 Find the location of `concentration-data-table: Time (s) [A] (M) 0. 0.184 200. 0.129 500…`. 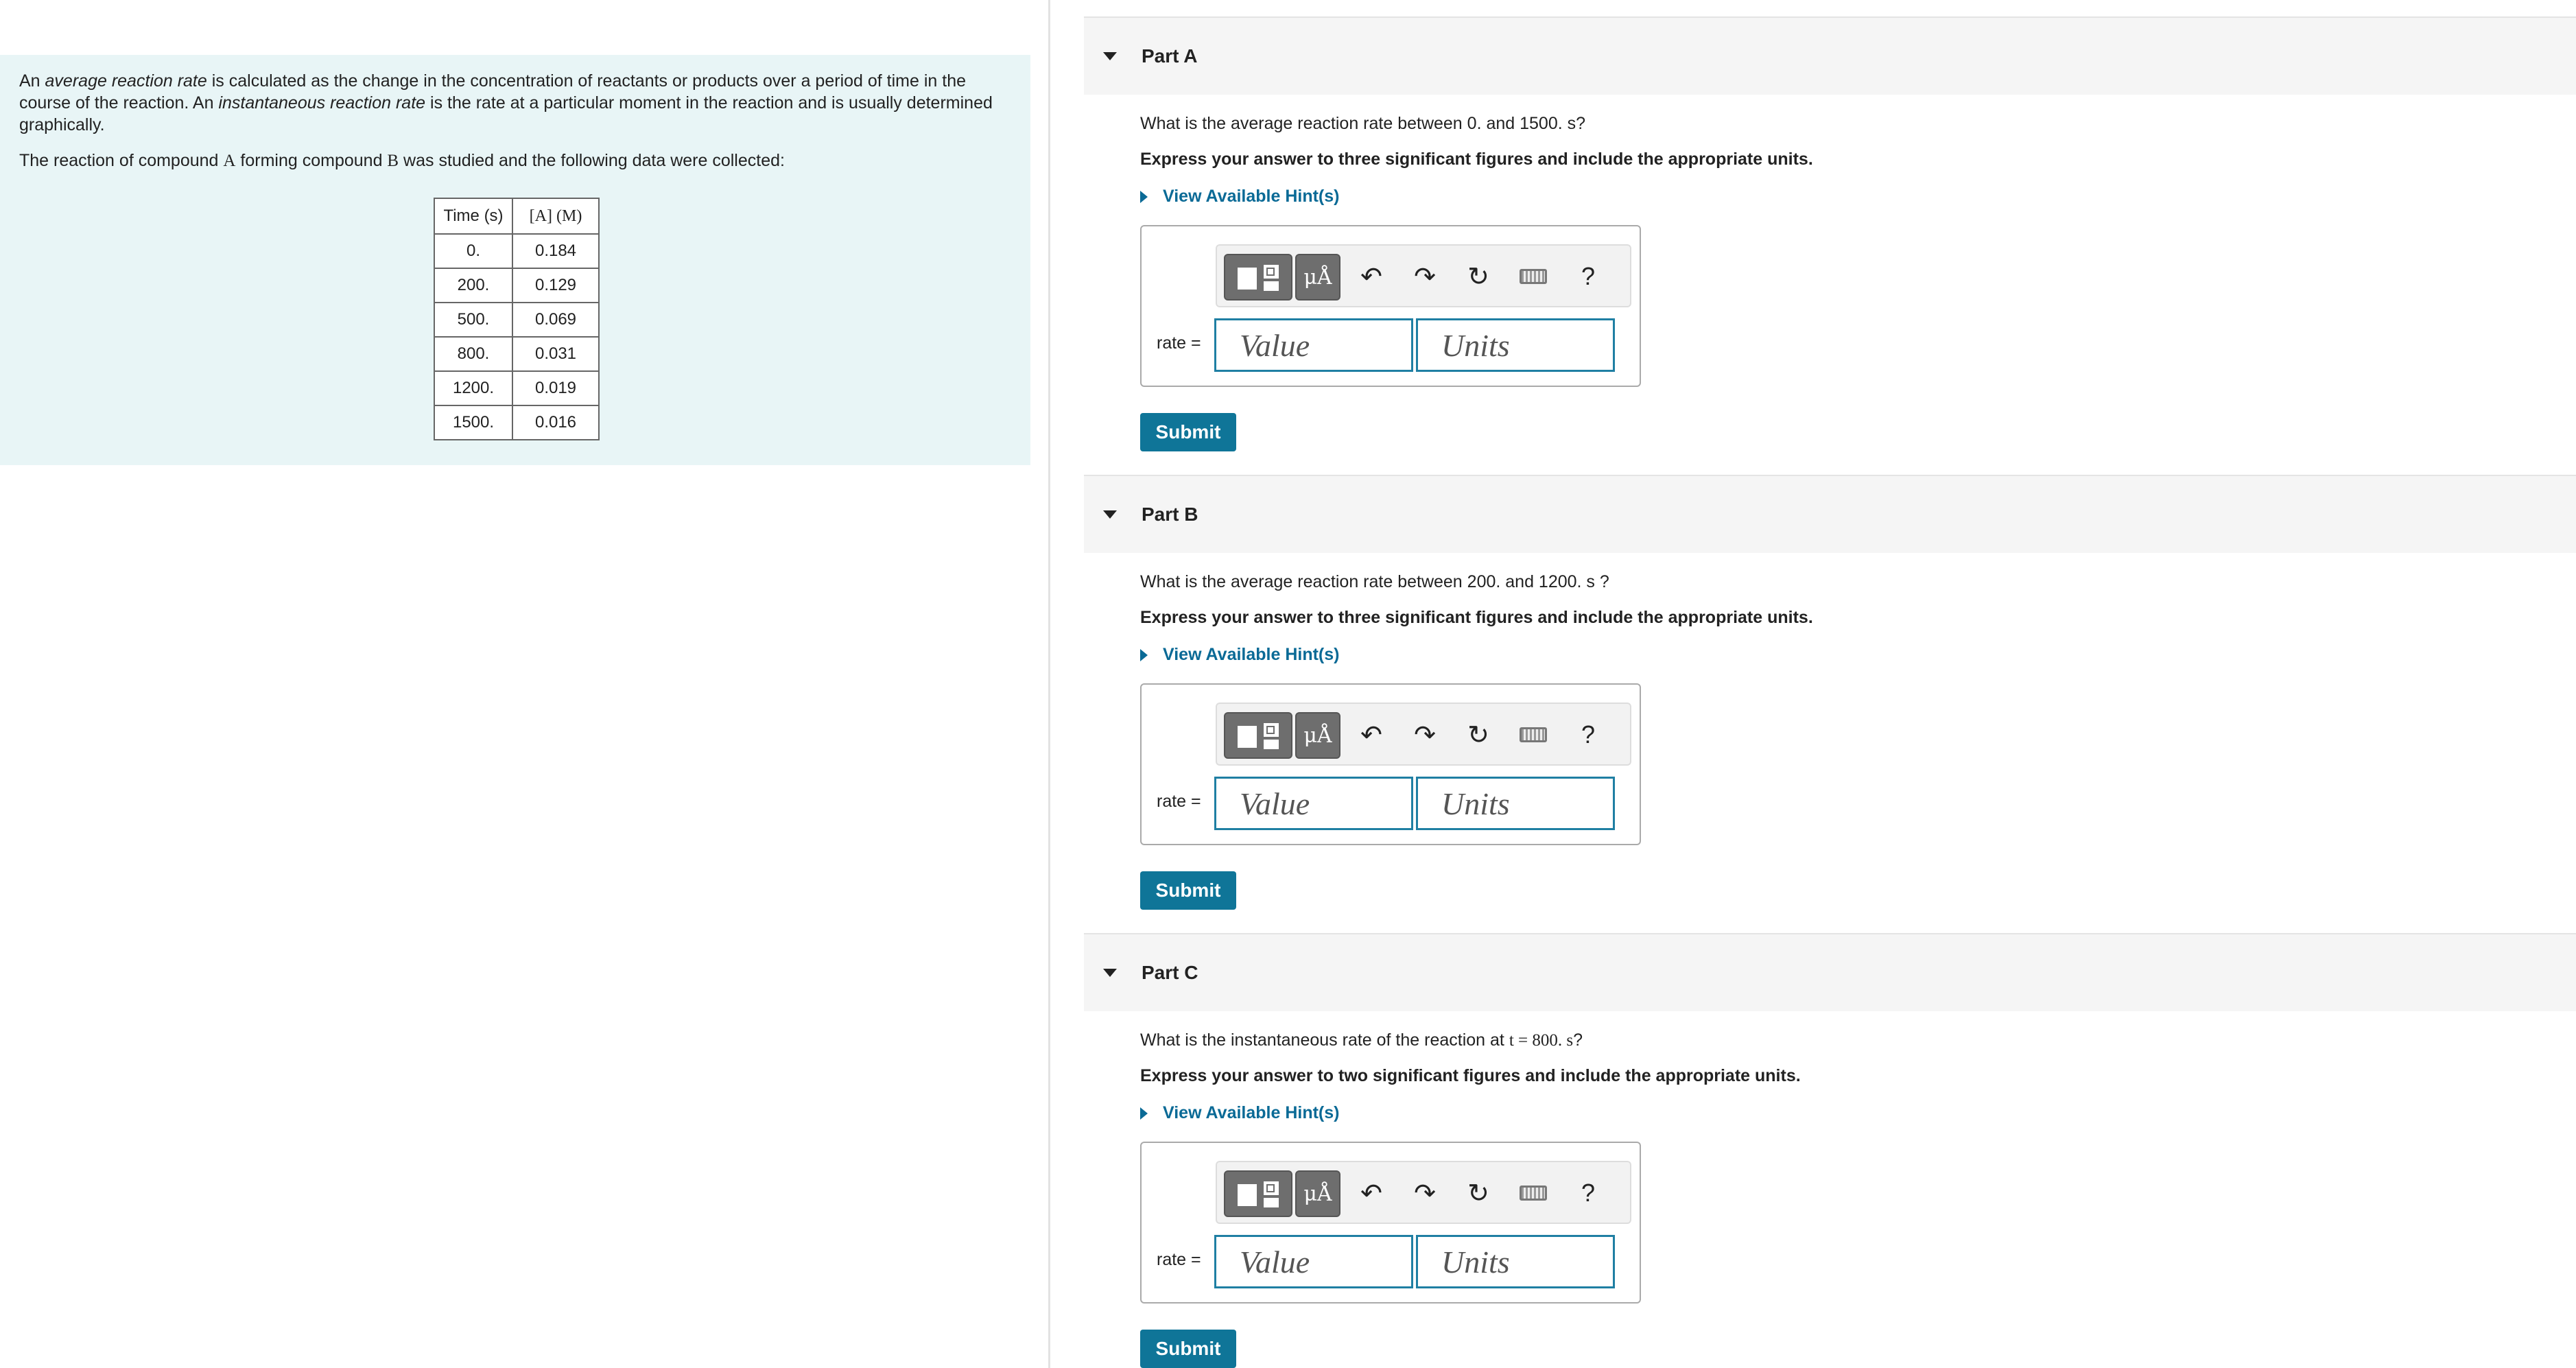

concentration-data-table: Time (s) [A] (M) 0. 0.184 200. 0.129 500… is located at coordinates (517, 319).